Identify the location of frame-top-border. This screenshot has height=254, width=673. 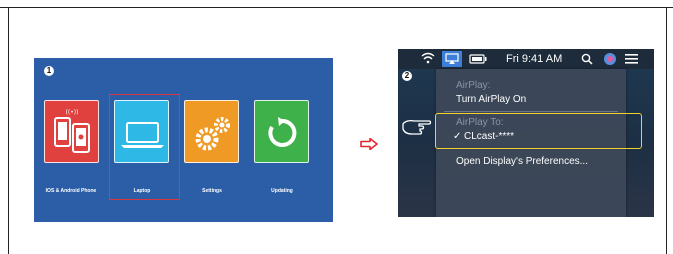
(336, 7).